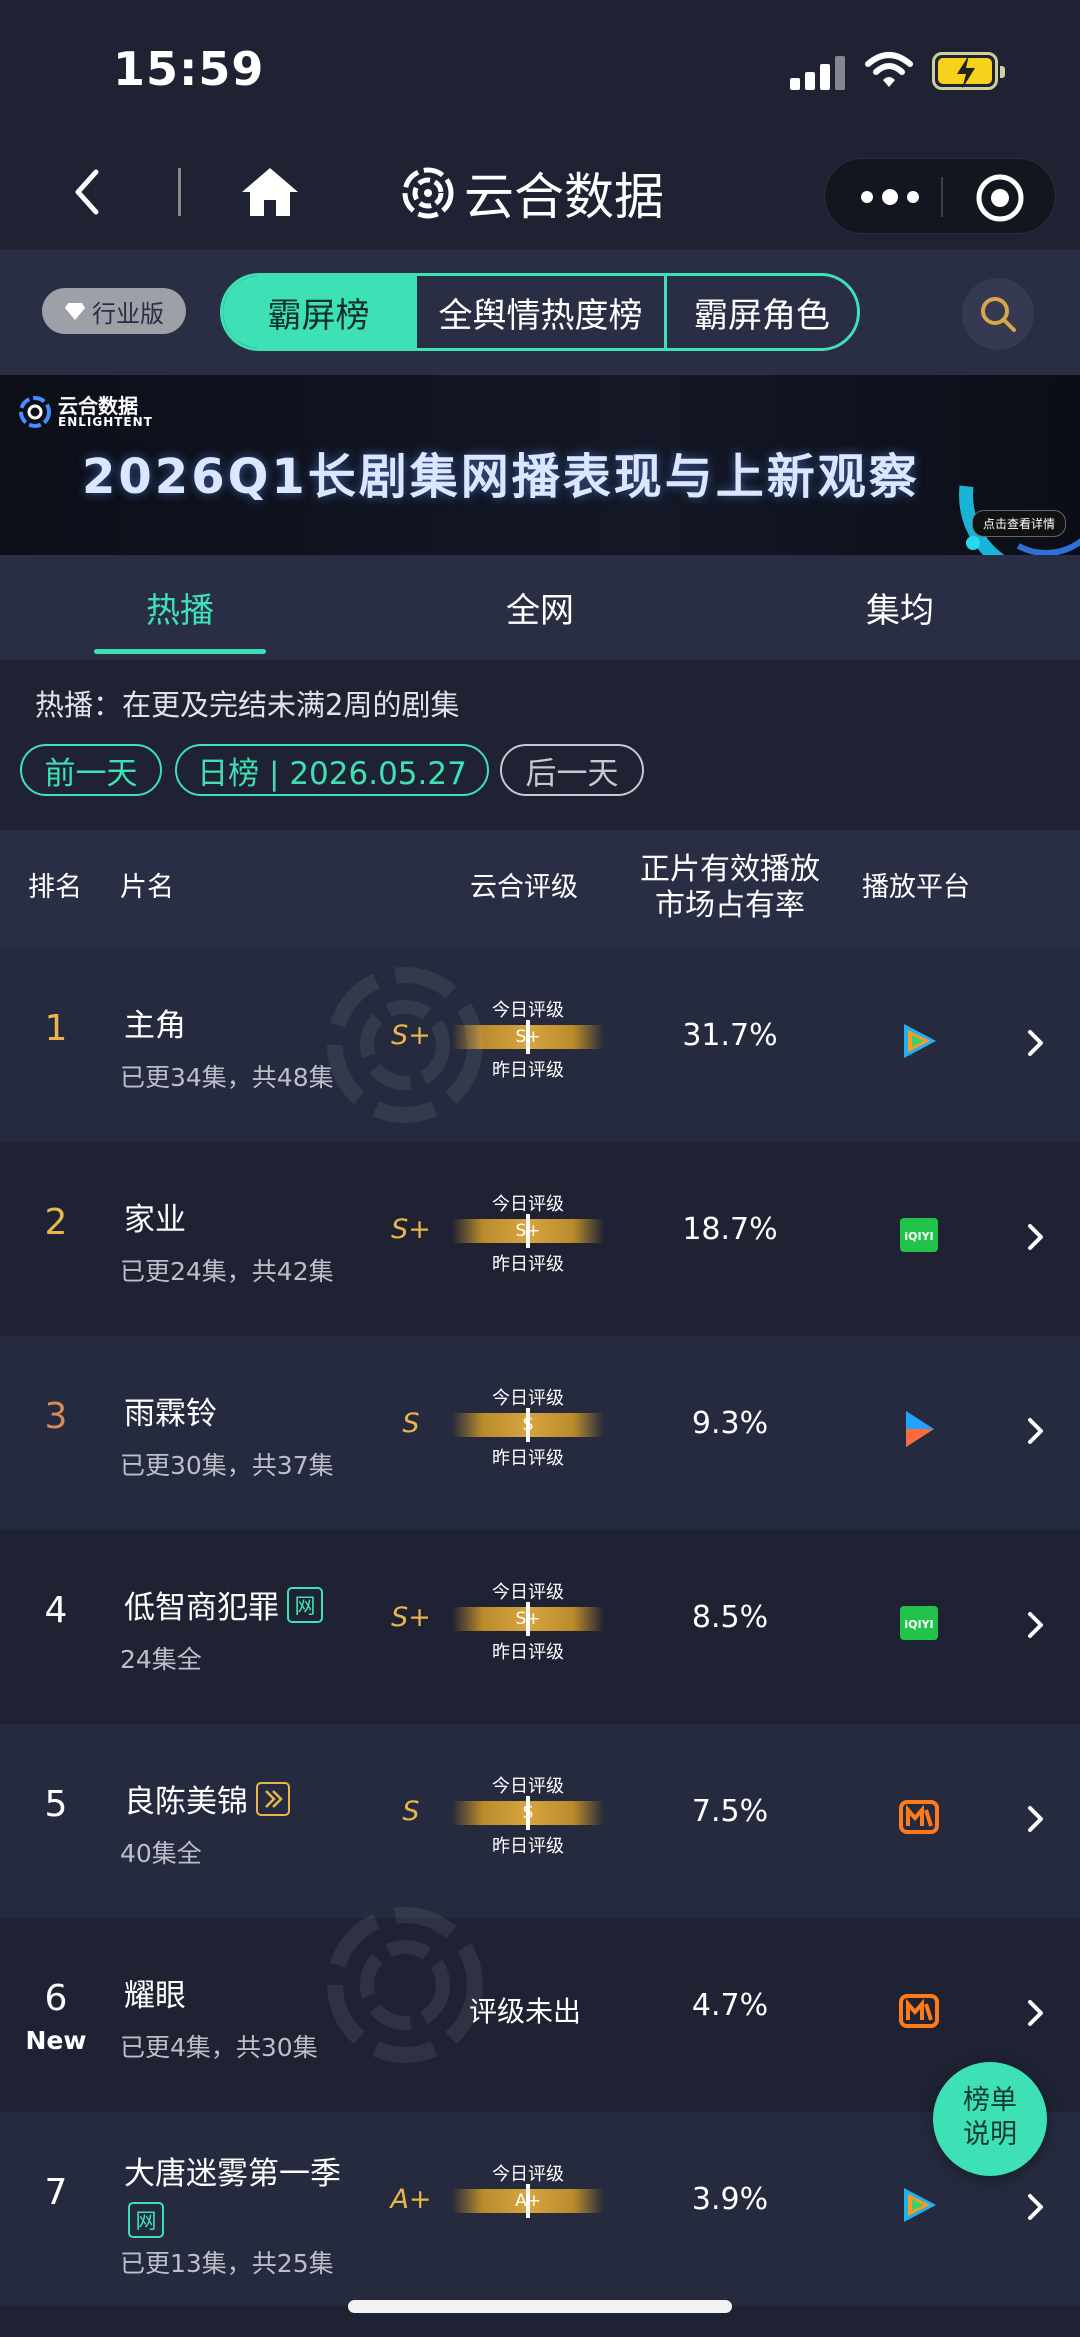  I want to click on capsule-divider, so click(942, 197).